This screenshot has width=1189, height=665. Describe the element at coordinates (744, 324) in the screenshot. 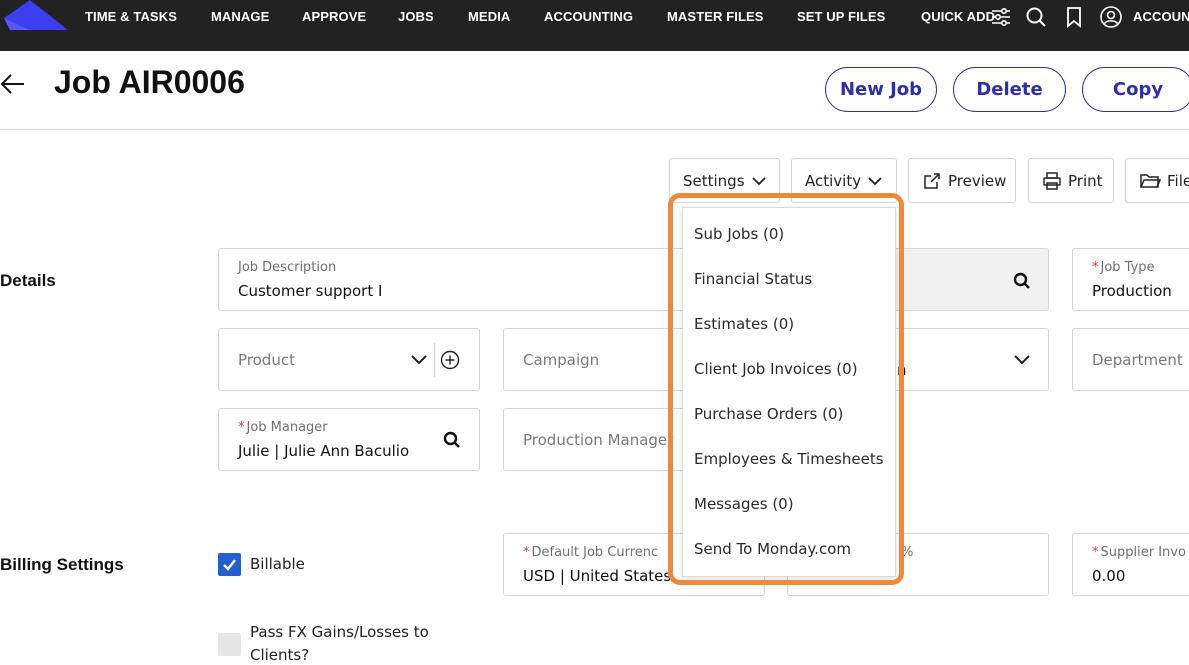

I see `menu-item-estimates: Estimates (0)` at that location.